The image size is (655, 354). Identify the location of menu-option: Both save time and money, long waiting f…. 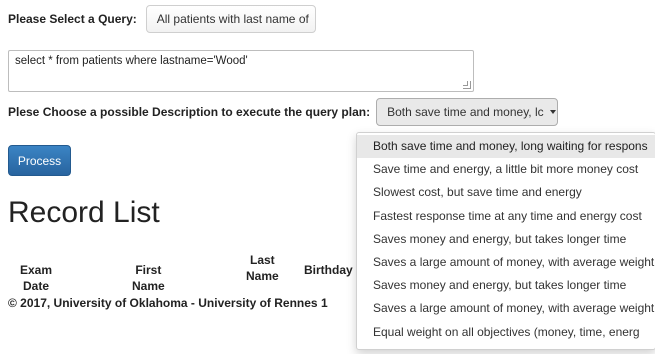
(506, 147).